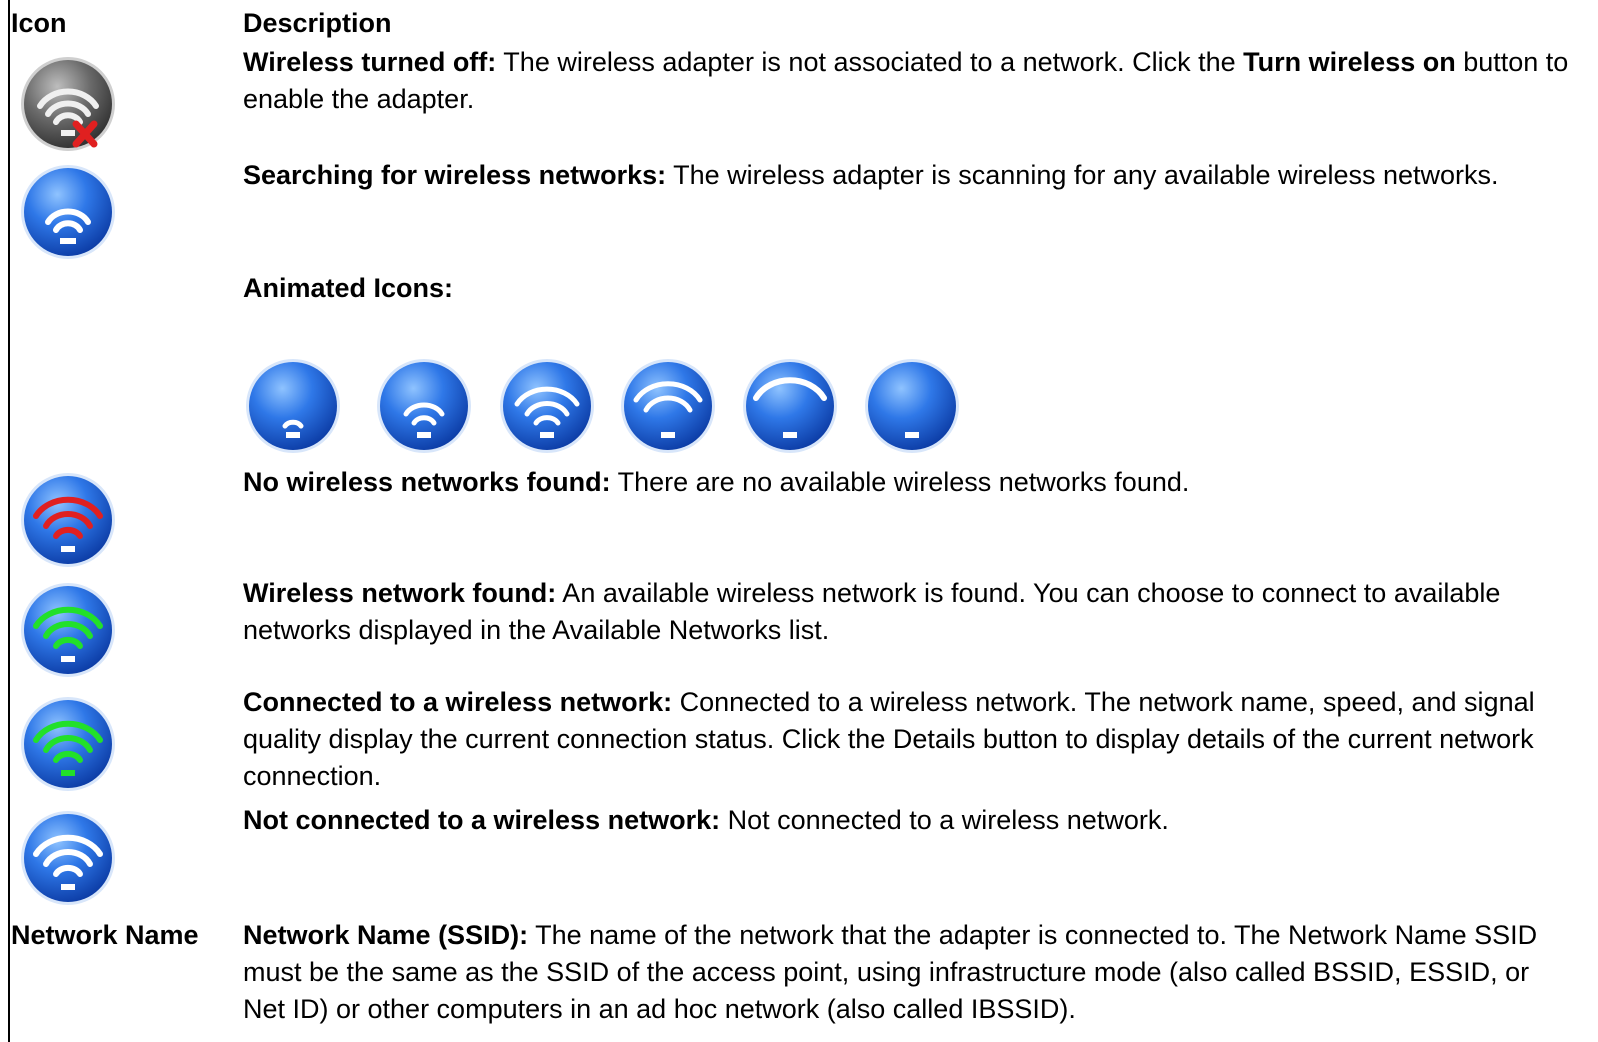  I want to click on turn-wireless-on-label: Turn wireless on, so click(1349, 62).